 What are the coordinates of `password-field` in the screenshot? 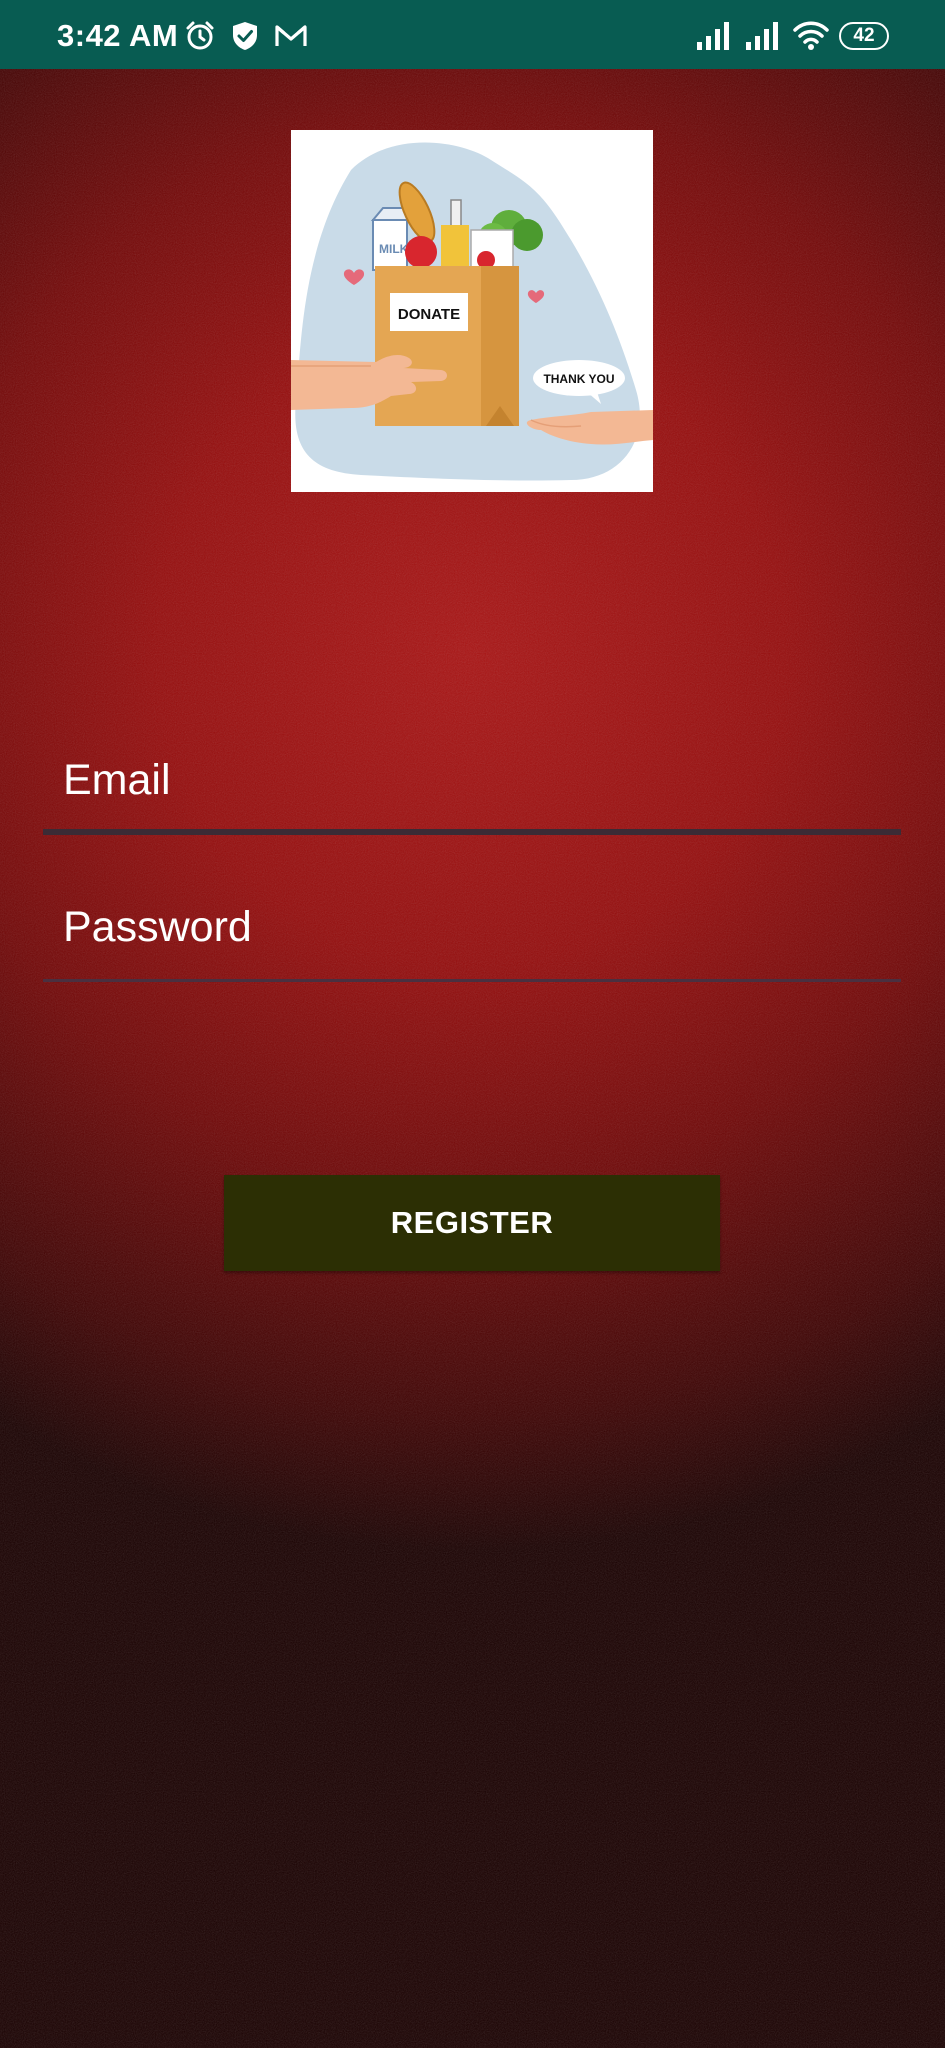 It's located at (472, 927).